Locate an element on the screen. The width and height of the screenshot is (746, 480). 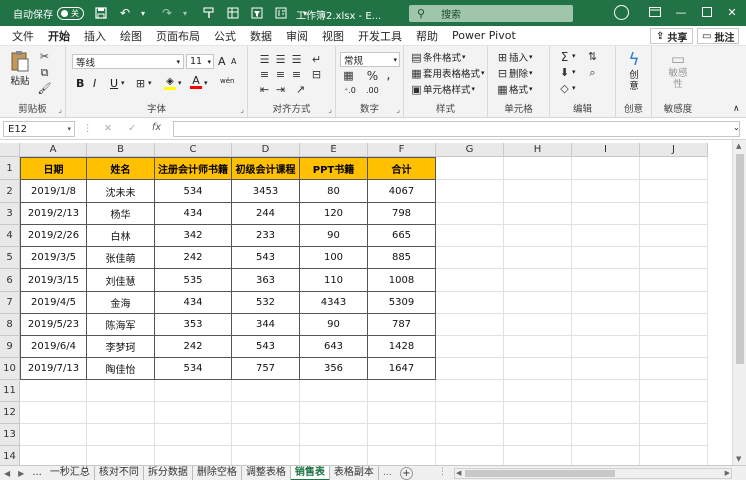
menu-page-layout: 页面布局 is located at coordinates (178, 36).